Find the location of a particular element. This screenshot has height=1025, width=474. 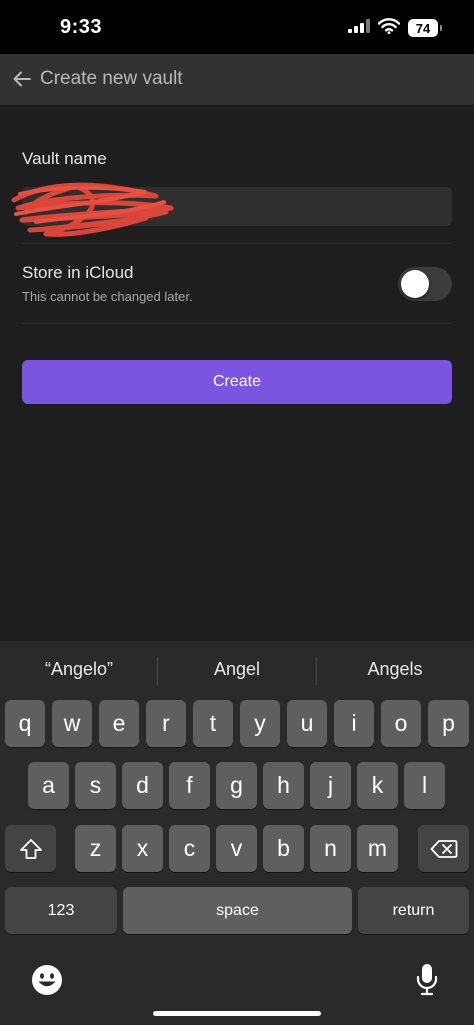

key-i: i is located at coordinates (354, 723).